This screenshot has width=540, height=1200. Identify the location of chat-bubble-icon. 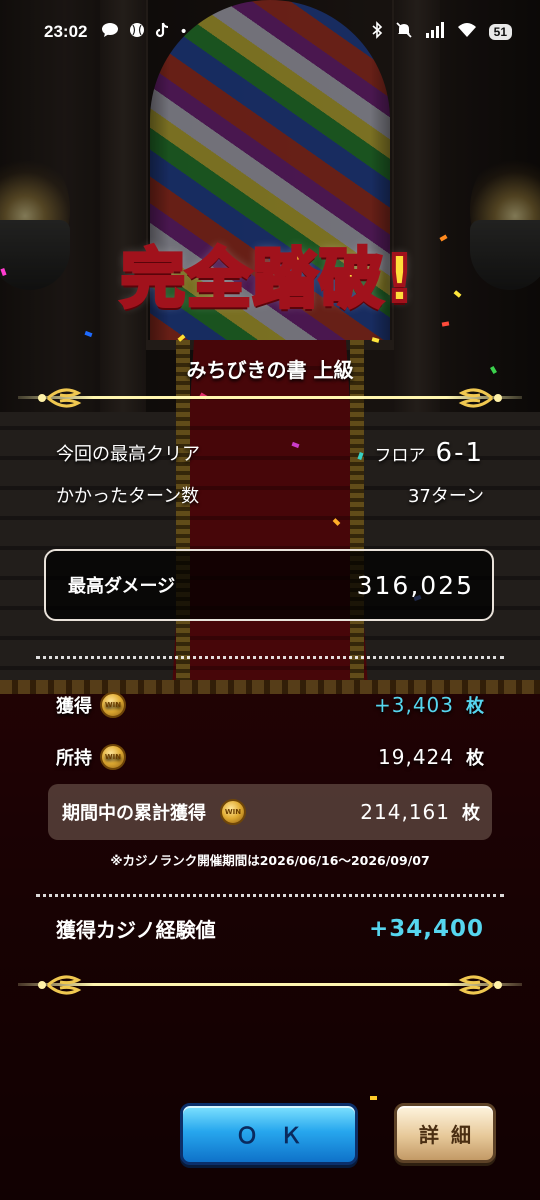
(110, 32).